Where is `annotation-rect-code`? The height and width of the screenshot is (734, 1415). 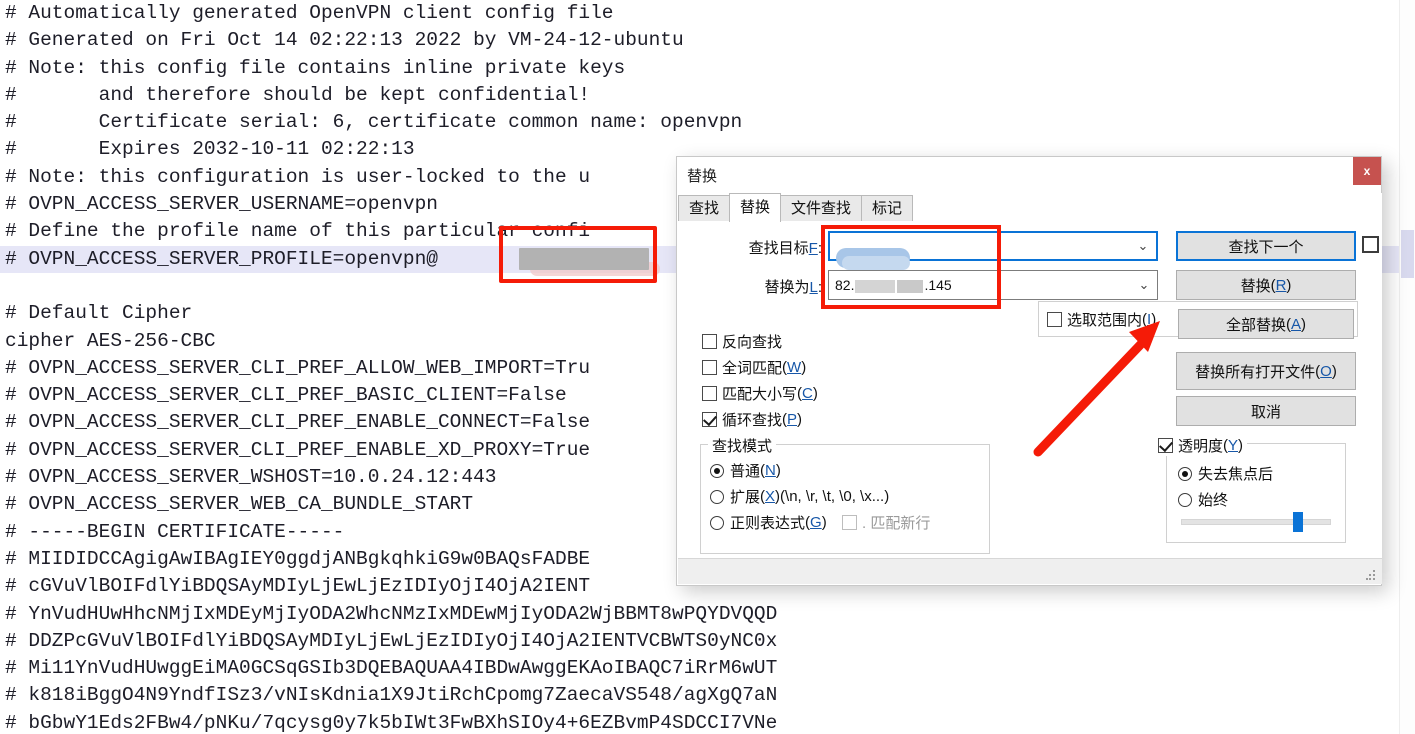
annotation-rect-code is located at coordinates (578, 254).